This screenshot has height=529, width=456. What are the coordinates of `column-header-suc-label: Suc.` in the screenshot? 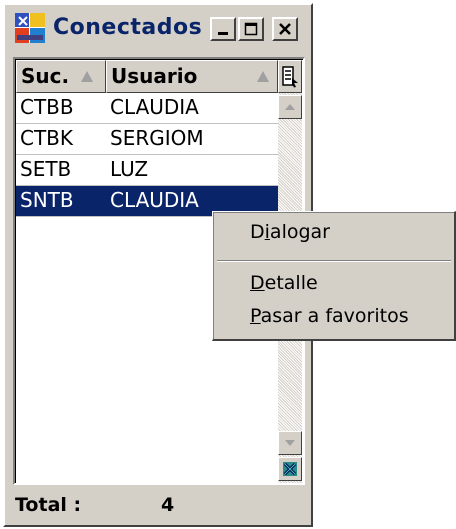 It's located at (45, 76).